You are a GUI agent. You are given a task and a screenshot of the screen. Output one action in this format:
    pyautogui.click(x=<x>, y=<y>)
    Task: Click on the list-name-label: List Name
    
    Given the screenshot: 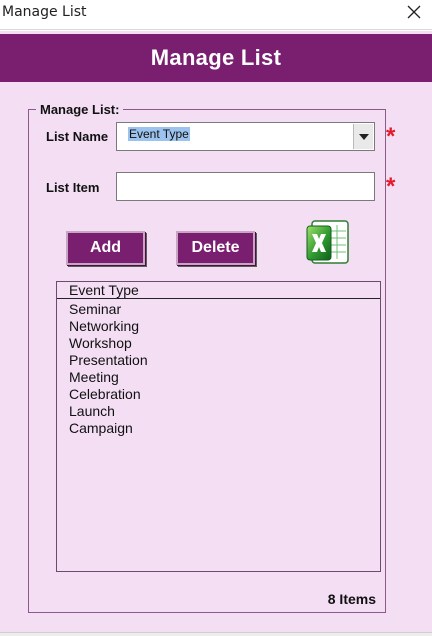 What is the action you would take?
    pyautogui.click(x=77, y=136)
    